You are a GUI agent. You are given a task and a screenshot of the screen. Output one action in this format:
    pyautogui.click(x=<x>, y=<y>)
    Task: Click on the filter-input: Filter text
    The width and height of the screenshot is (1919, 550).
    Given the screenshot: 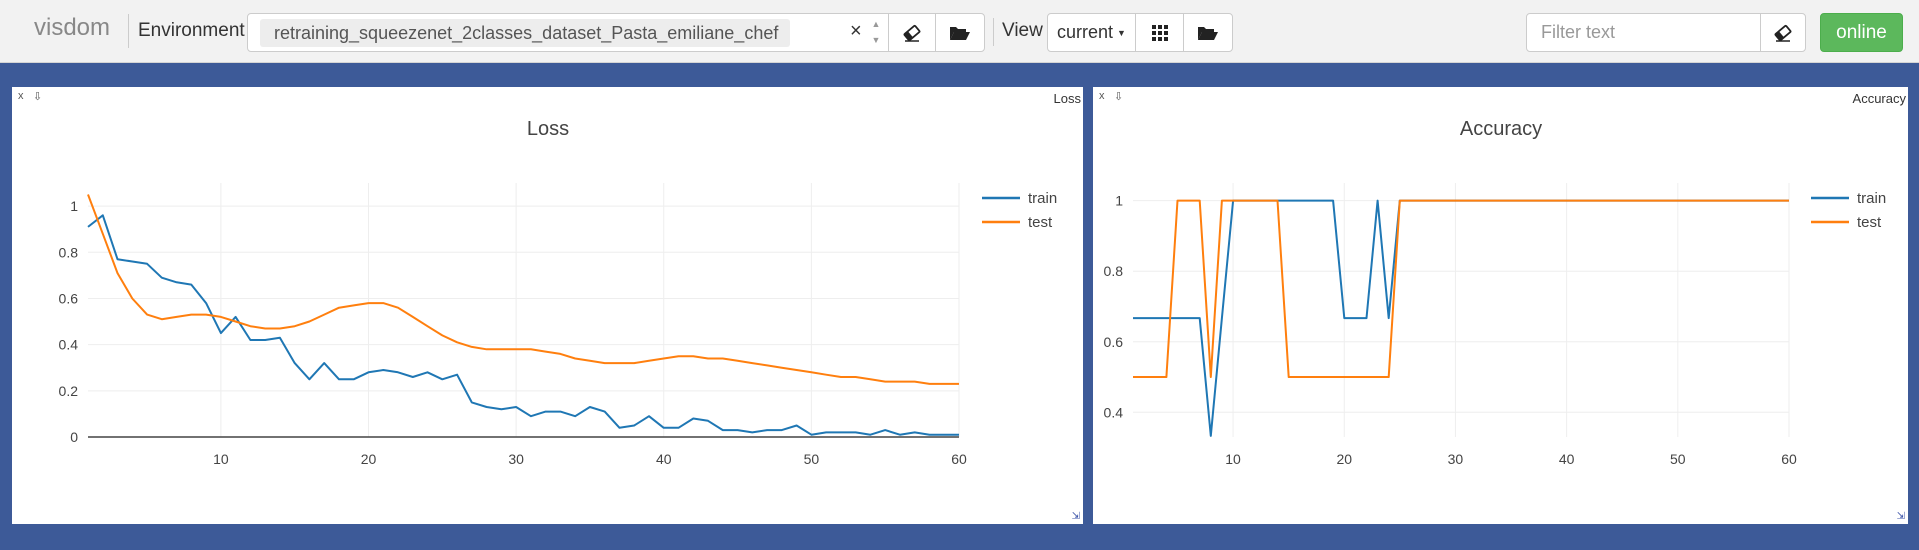 What is the action you would take?
    pyautogui.click(x=1643, y=32)
    